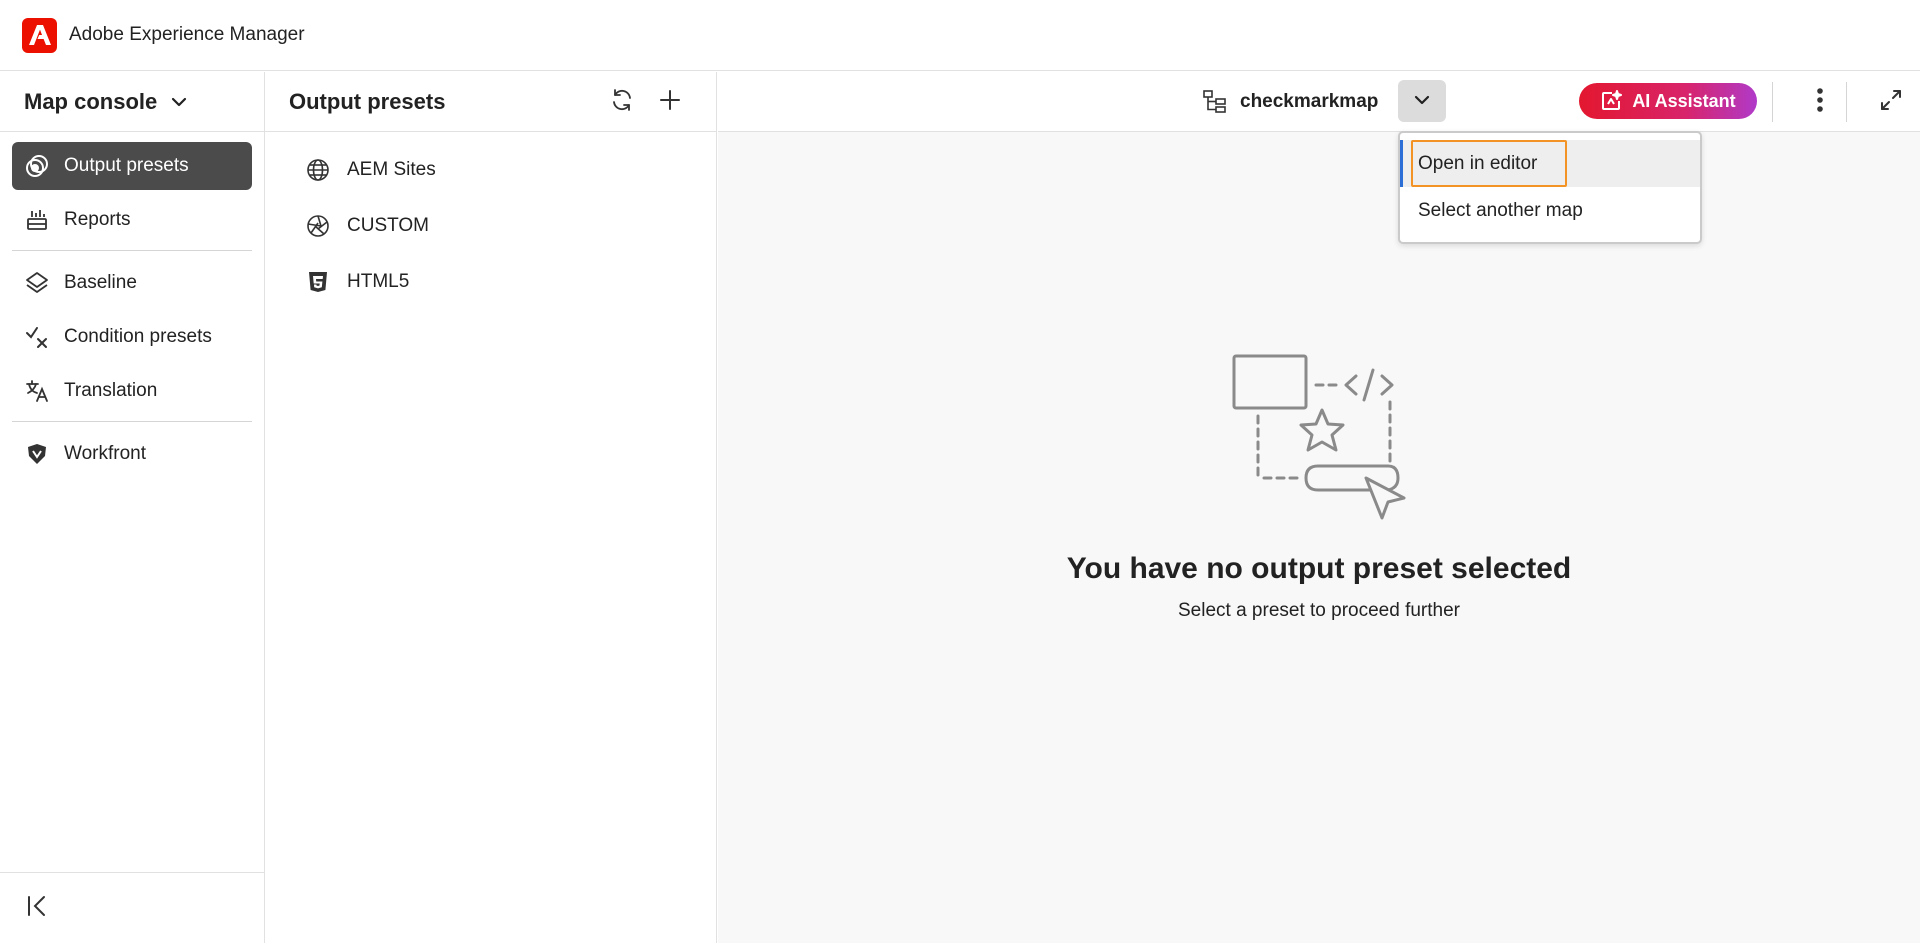 The height and width of the screenshot is (943, 1920). I want to click on nav-item-condition-presets: Condition presets, so click(132, 337).